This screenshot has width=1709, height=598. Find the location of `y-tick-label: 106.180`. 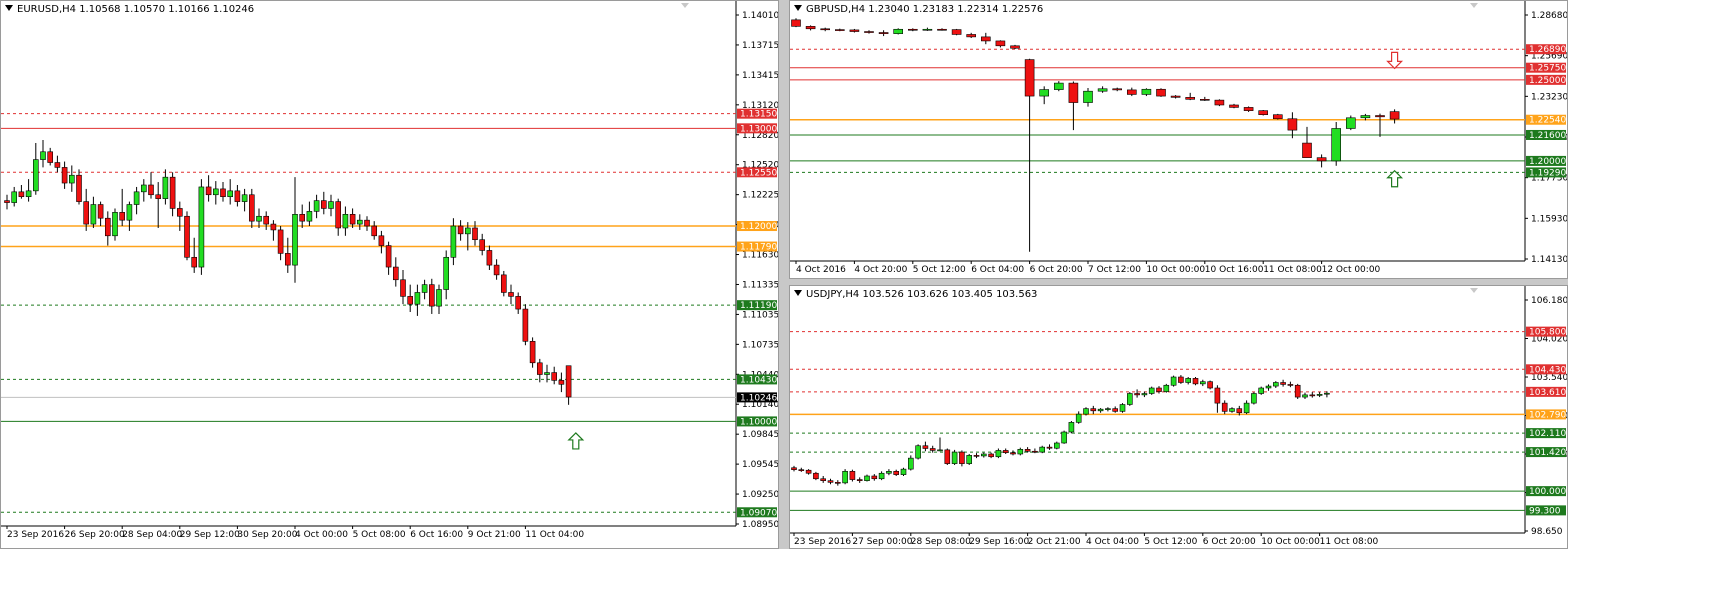

y-tick-label: 106.180 is located at coordinates (1549, 301).